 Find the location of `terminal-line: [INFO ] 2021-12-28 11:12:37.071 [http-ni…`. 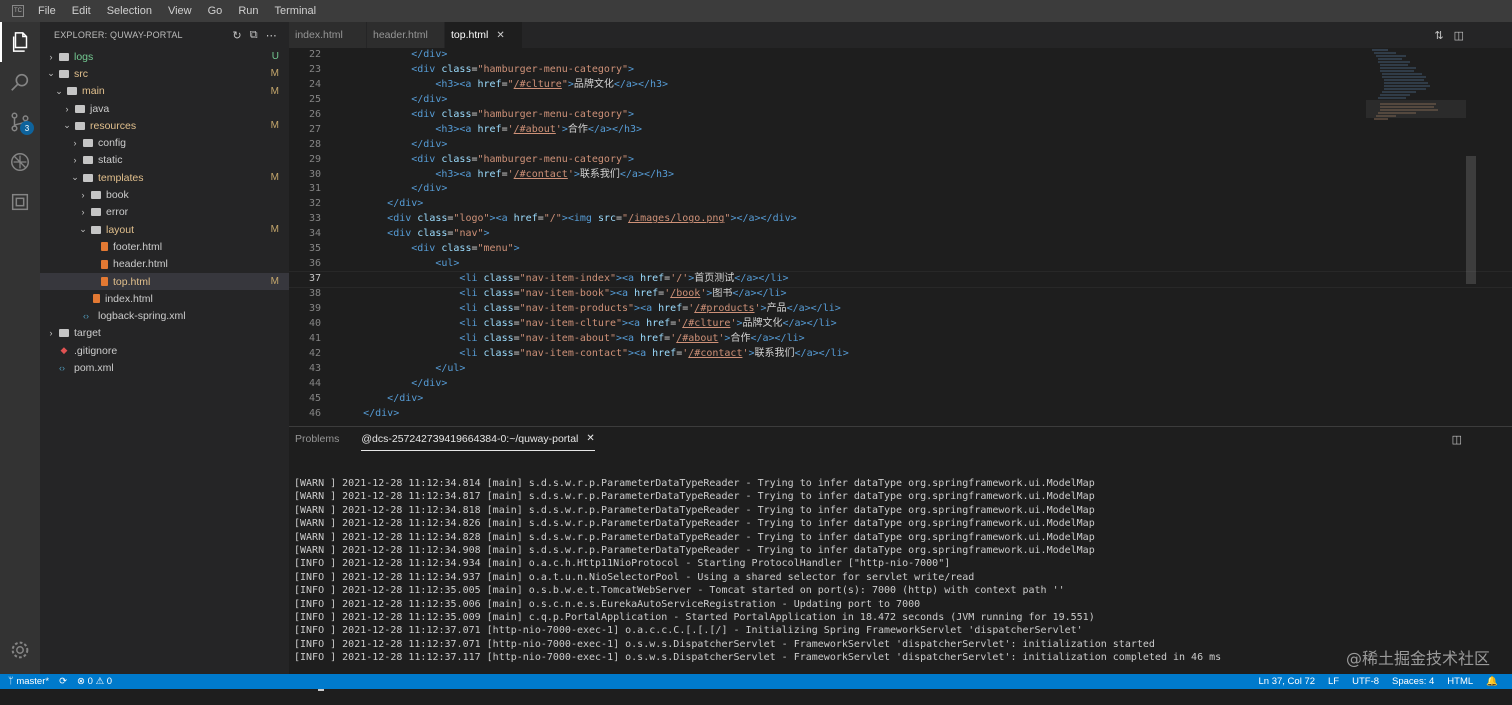

terminal-line: [INFO ] 2021-12-28 11:12:37.071 [http-ni… is located at coordinates (903, 644).